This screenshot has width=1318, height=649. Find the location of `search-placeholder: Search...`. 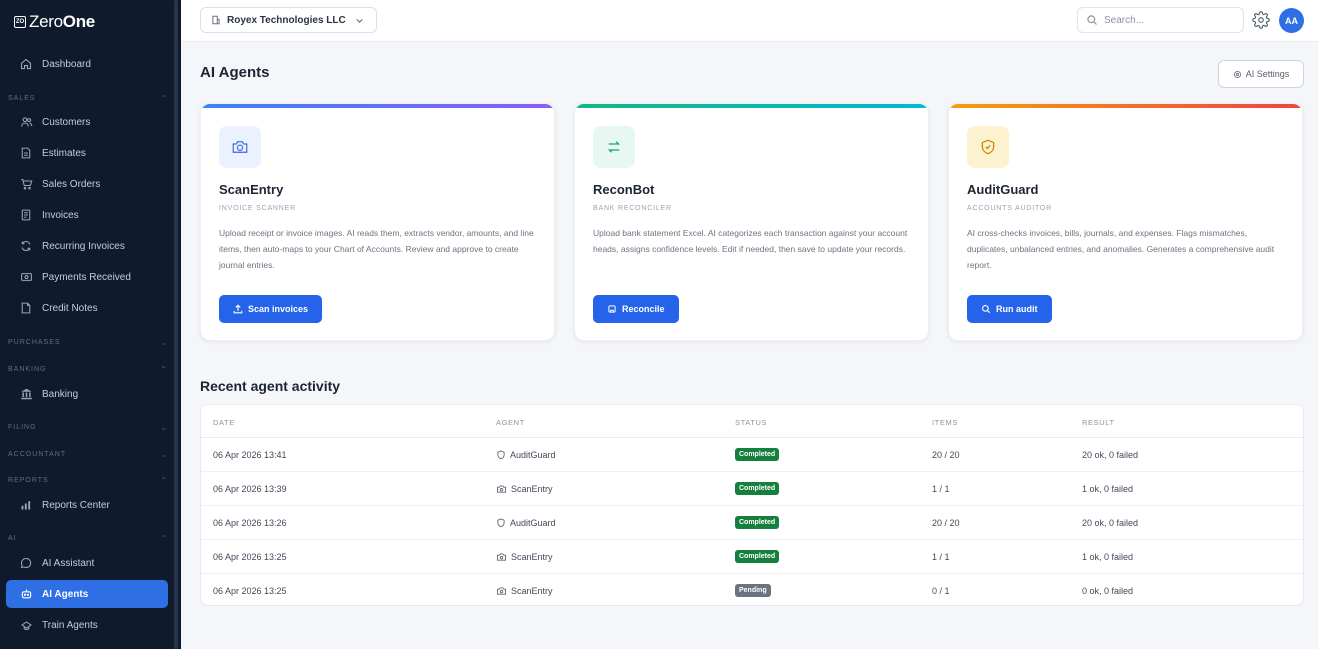

search-placeholder: Search... is located at coordinates (1124, 20).